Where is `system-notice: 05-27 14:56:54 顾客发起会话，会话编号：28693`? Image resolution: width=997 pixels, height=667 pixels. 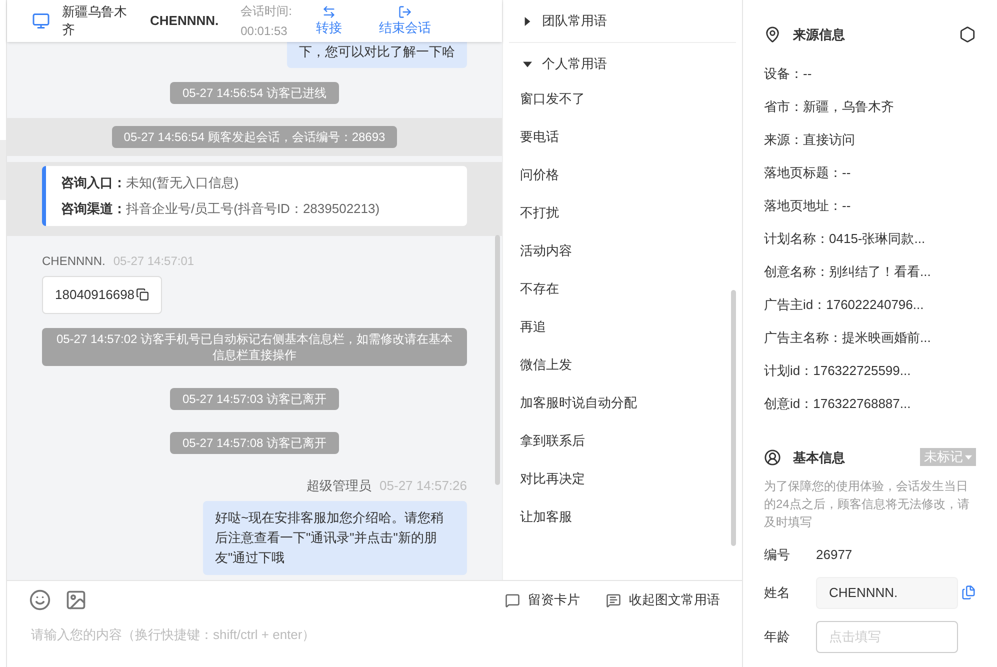 system-notice: 05-27 14:56:54 顾客发起会话，会话编号：28693 is located at coordinates (255, 137).